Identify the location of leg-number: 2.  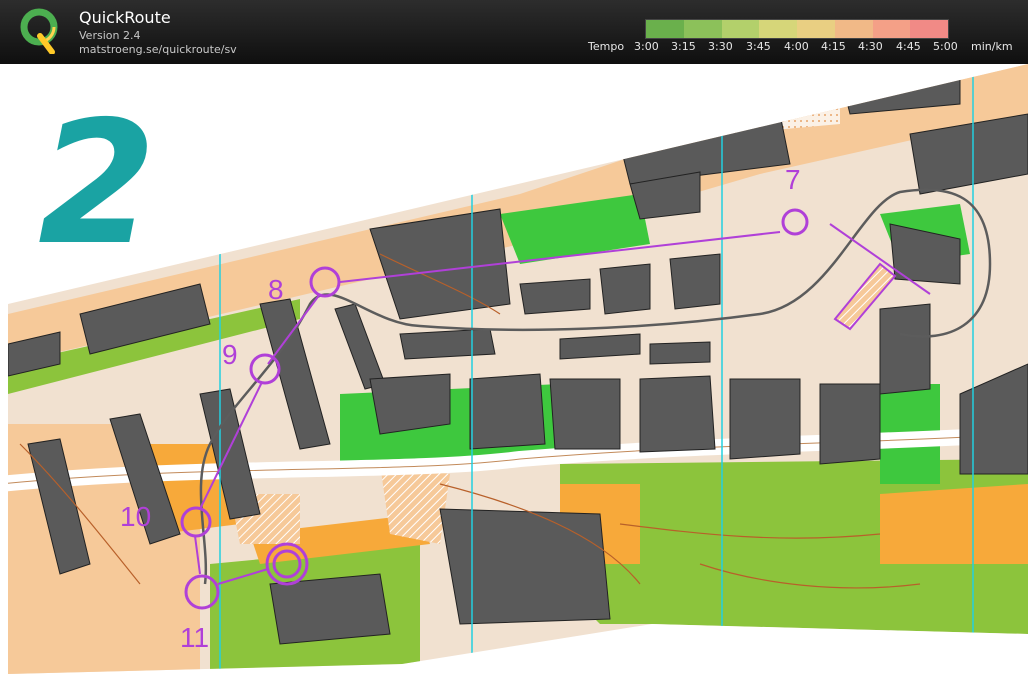
(97, 184).